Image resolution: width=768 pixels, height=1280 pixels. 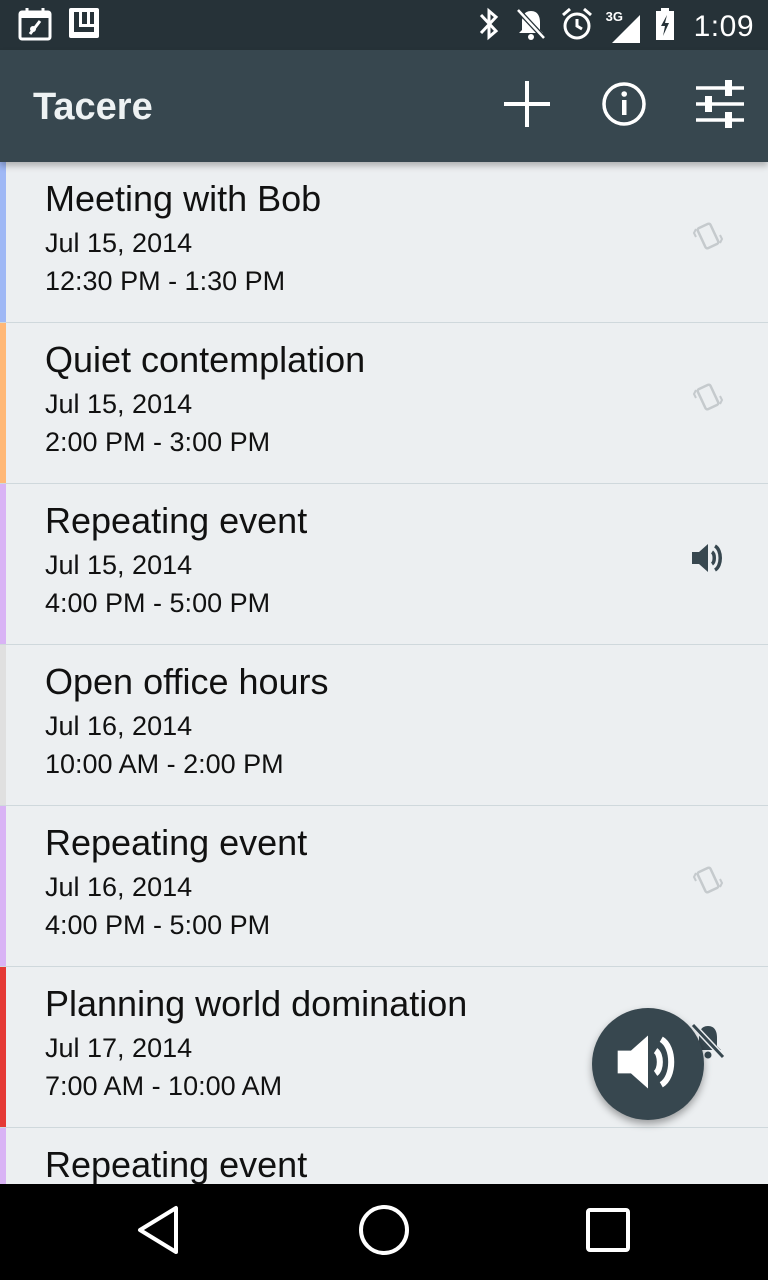 What do you see at coordinates (158, 442) in the screenshot?
I see `event-time: 2:00 PM - 3:00 PM` at bounding box center [158, 442].